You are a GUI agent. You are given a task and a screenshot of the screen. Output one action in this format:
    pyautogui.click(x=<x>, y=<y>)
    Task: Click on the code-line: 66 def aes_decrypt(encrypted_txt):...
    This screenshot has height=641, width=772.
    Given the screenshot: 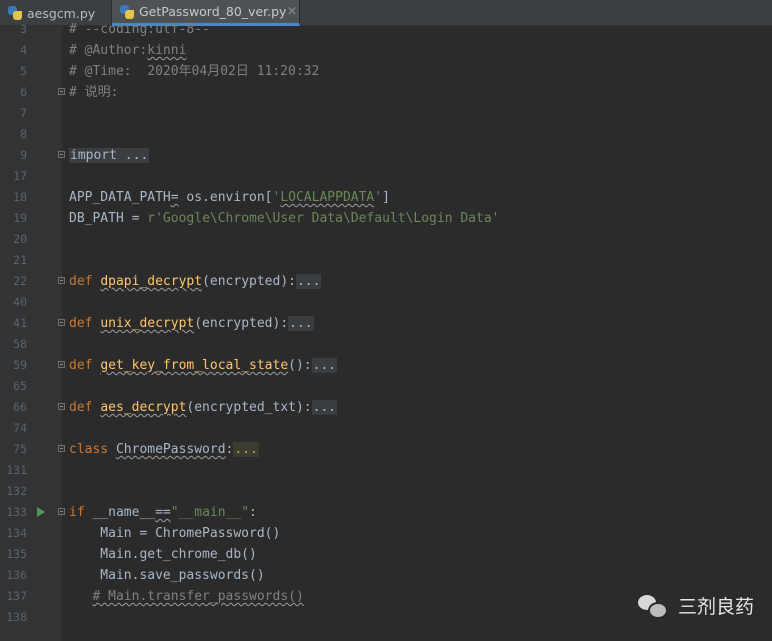 What is the action you would take?
    pyautogui.click(x=386, y=407)
    